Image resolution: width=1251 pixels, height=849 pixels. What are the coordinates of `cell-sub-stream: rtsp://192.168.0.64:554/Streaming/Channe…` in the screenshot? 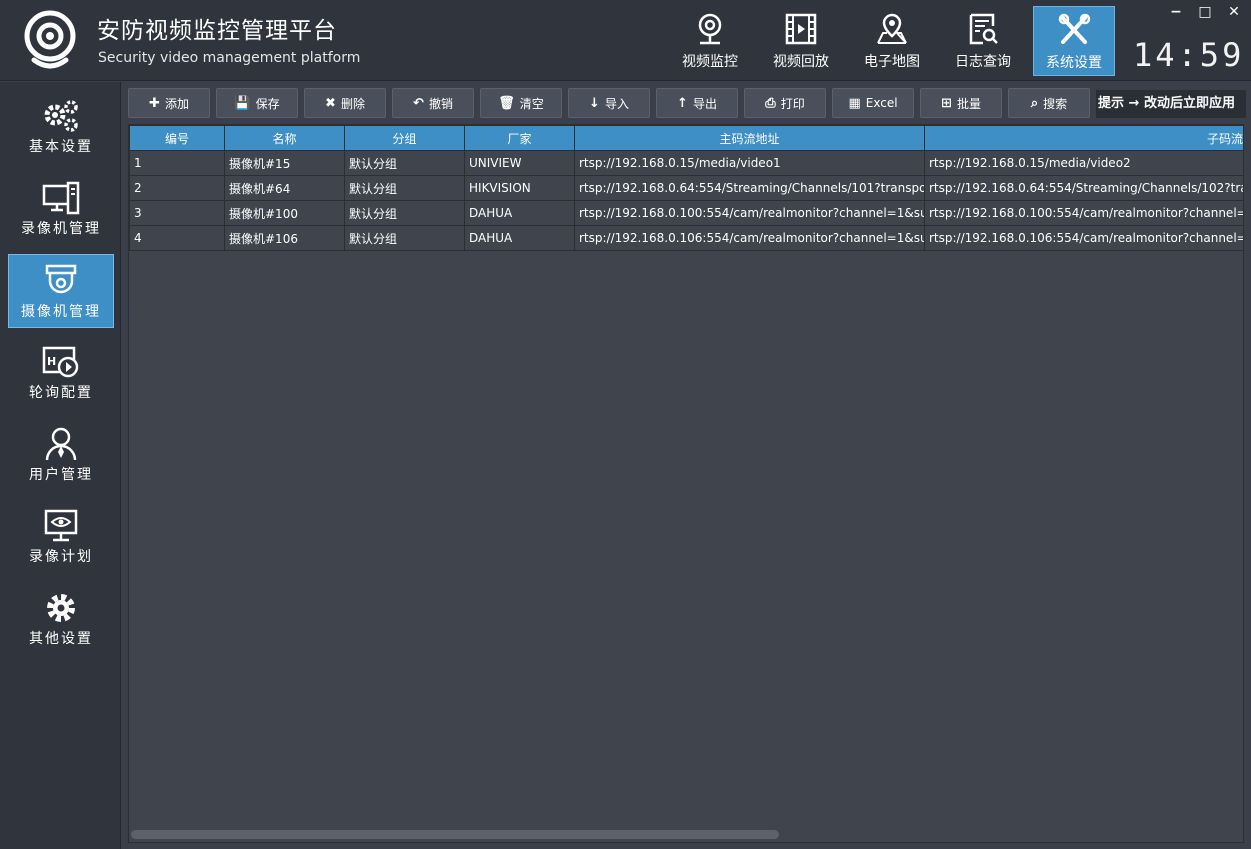 It's located at (1083, 188).